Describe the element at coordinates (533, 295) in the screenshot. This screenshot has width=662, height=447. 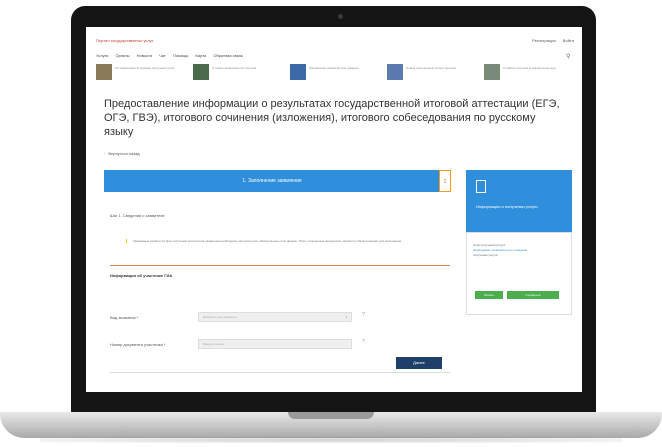
I see `save-button: Сохранить` at that location.